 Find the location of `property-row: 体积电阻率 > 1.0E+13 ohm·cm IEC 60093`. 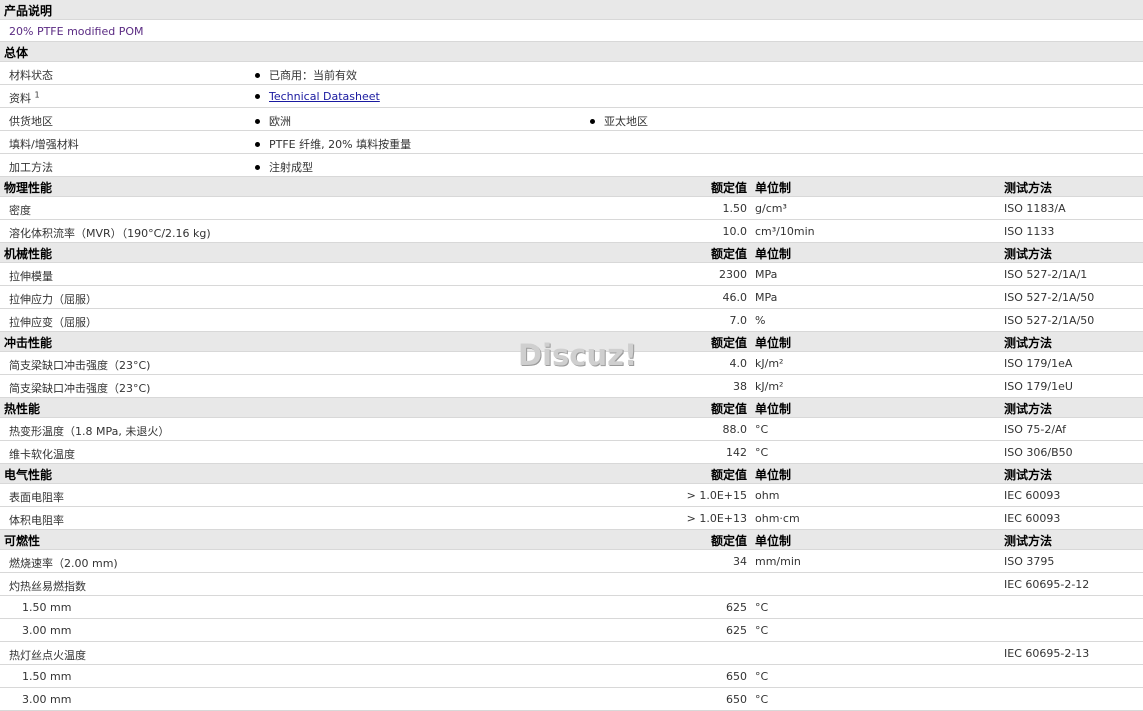

property-row: 体积电阻率 > 1.0E+13 ohm·cm IEC 60093 is located at coordinates (571, 518).